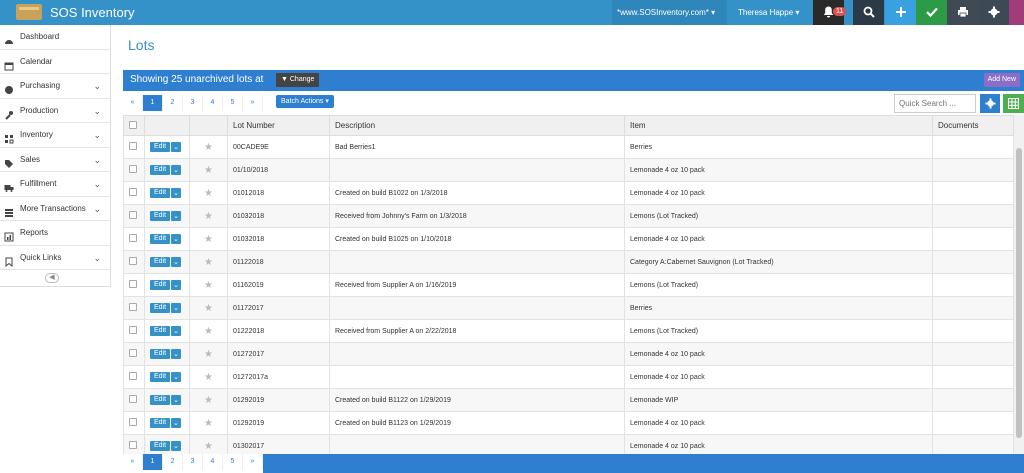  Describe the element at coordinates (568, 308) in the screenshot. I see `table-row: Edit ⌄ ★ 01172017 Berries` at that location.